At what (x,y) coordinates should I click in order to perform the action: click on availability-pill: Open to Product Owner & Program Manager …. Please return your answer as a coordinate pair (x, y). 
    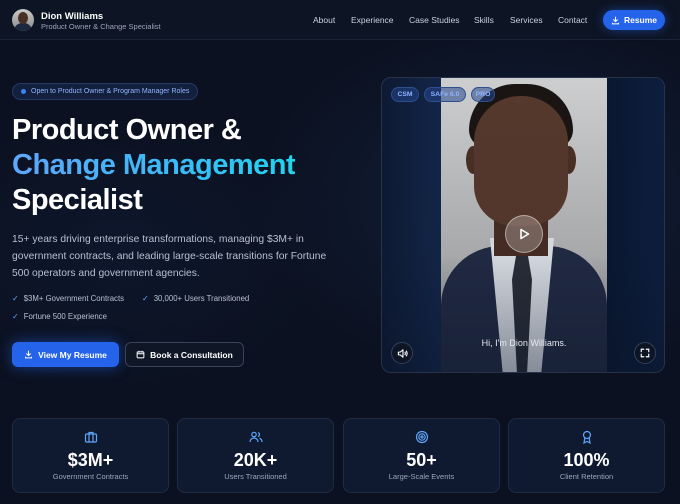
    Looking at the image, I should click on (105, 91).